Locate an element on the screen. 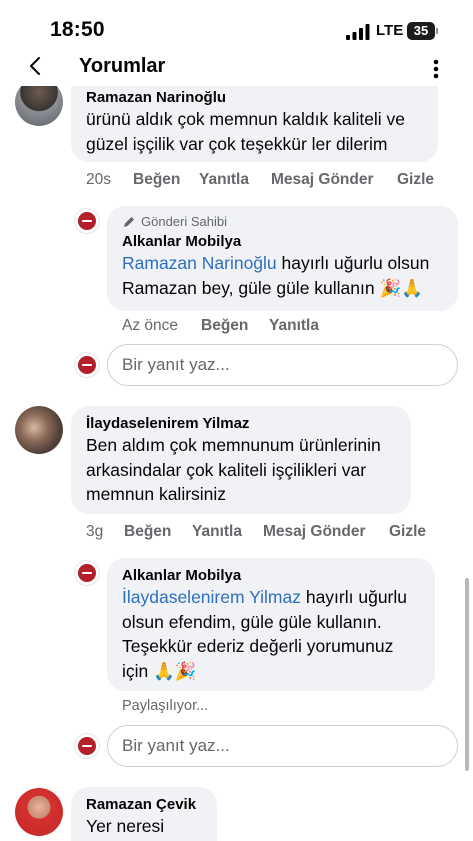 The image size is (473, 841). author-tag-label: Gönderi Sahibi is located at coordinates (184, 221).